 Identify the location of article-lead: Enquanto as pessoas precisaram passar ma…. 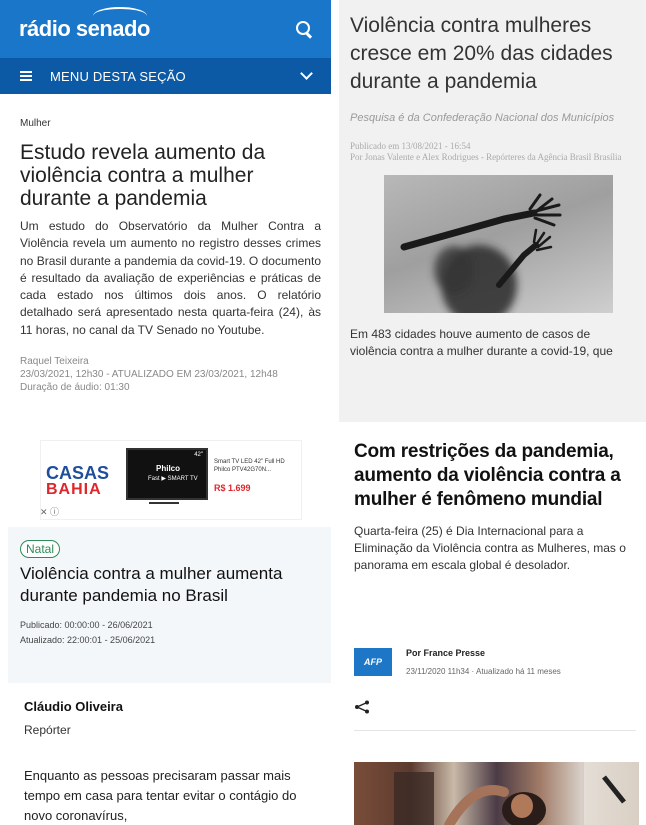
(160, 795).